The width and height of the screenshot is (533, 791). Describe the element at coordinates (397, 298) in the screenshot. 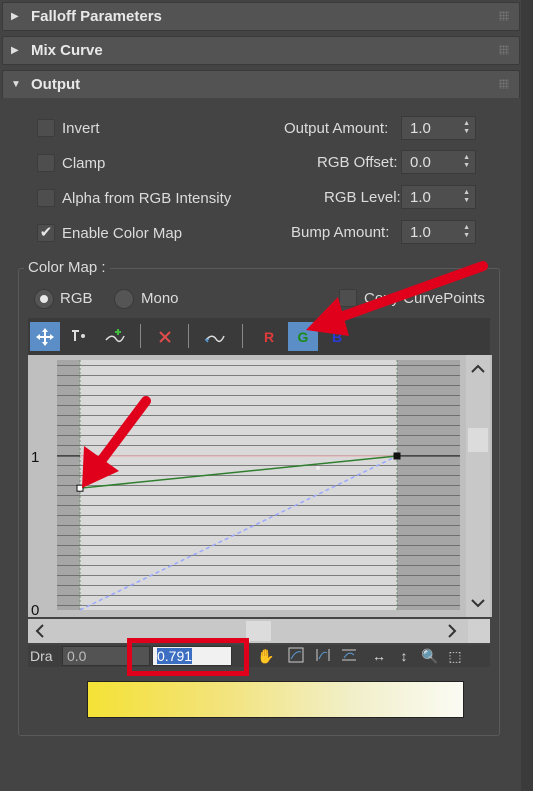

I see `arrow-to-g-button-annotation` at that location.